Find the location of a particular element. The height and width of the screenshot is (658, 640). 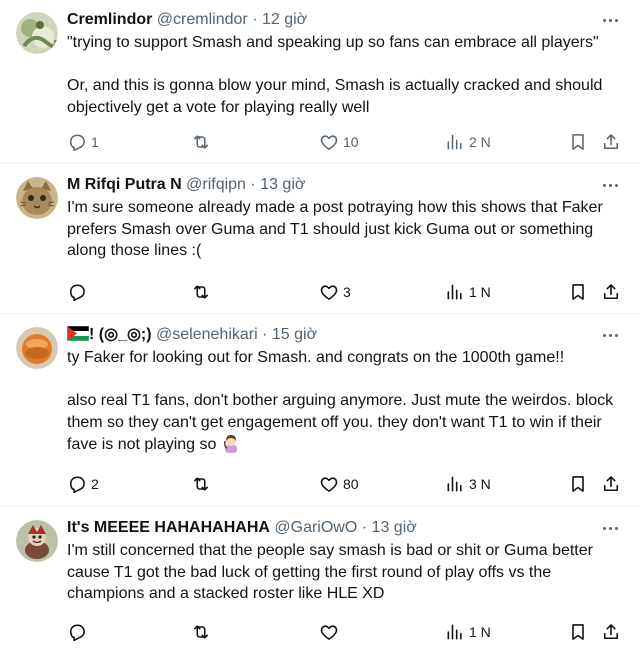

action-bar: 3 1 N is located at coordinates (345, 292).